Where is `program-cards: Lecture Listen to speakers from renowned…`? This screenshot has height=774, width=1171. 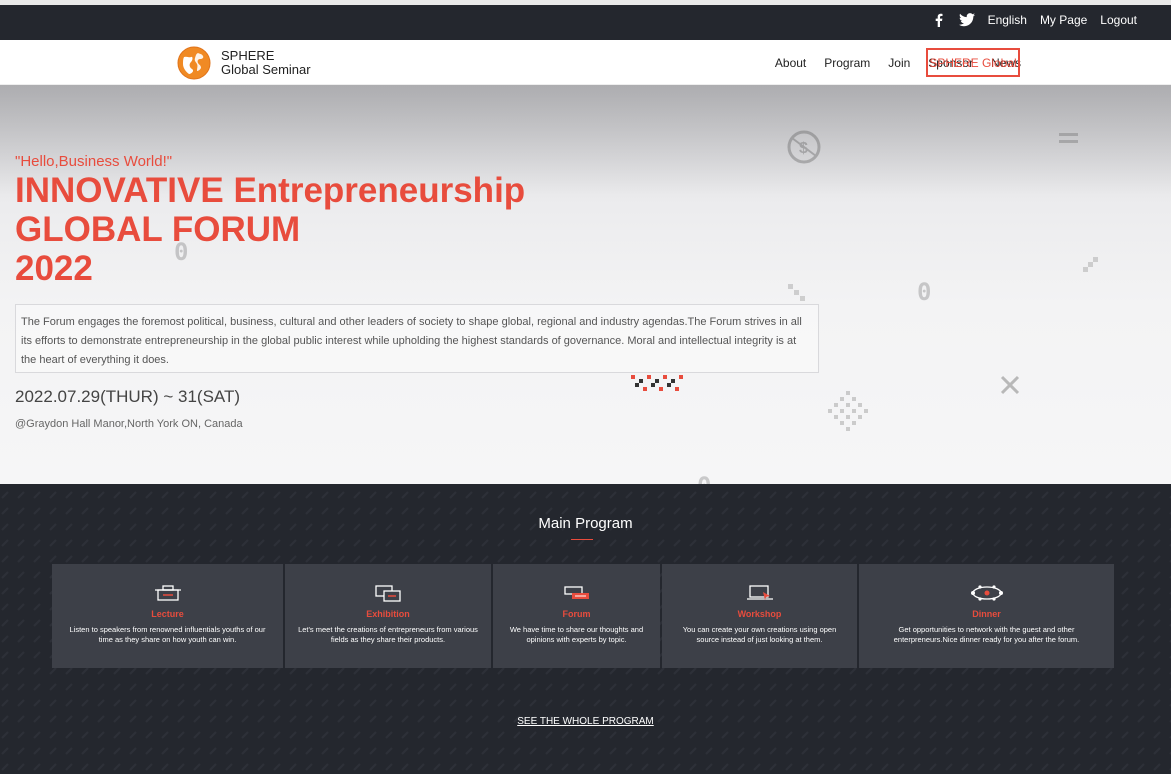 program-cards: Lecture Listen to speakers from renowned… is located at coordinates (583, 616).